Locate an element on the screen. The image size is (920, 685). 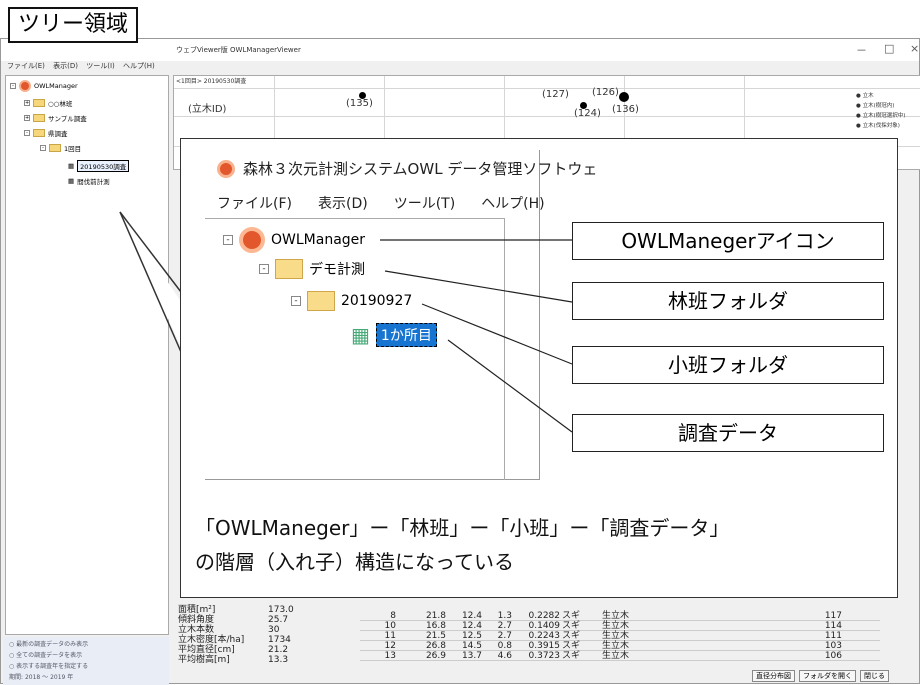
tree-item: ▦ 間伐前計測 is located at coordinates (89, 181).